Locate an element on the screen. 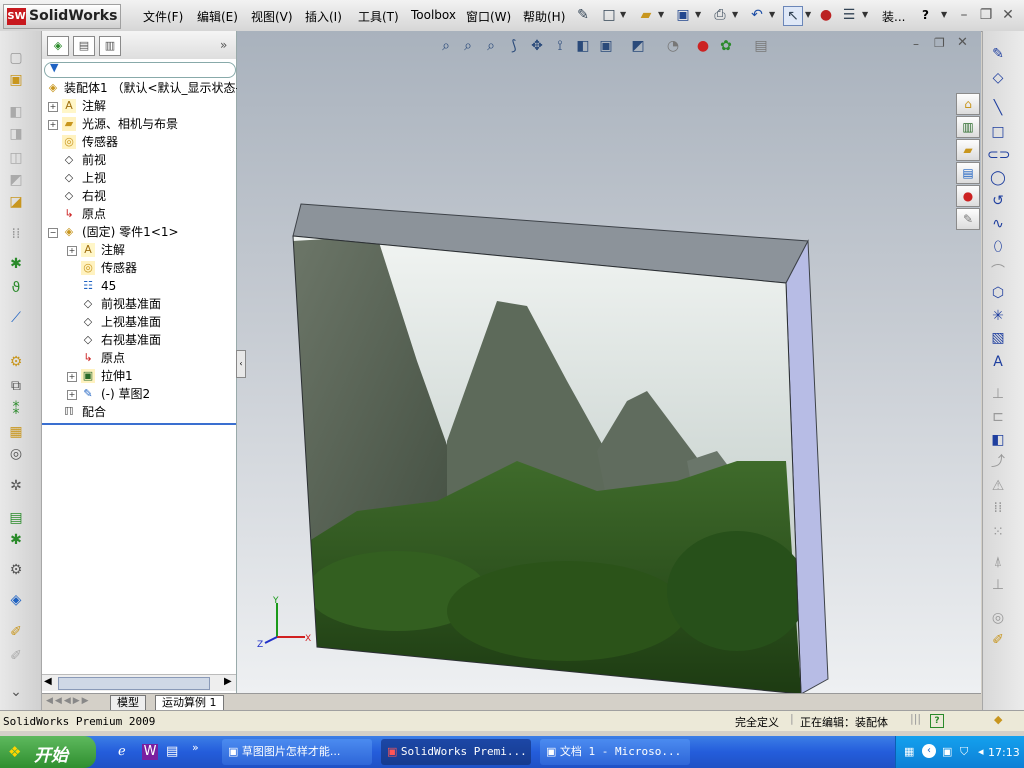 The height and width of the screenshot is (768, 1024). offset-icon: ◧ is located at coordinates (998, 440).